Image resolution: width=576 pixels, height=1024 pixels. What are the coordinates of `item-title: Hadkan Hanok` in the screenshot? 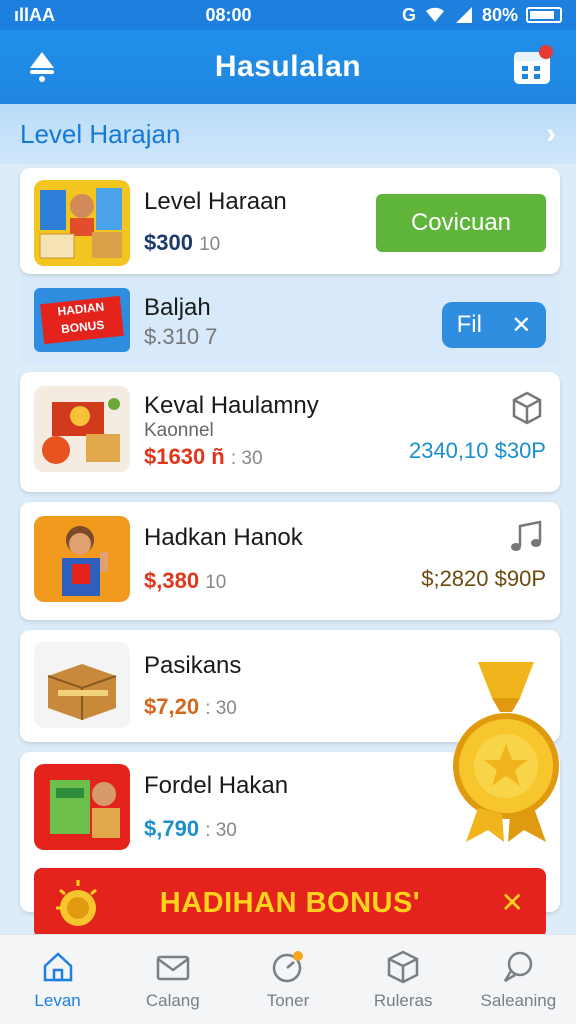 It's located at (223, 537).